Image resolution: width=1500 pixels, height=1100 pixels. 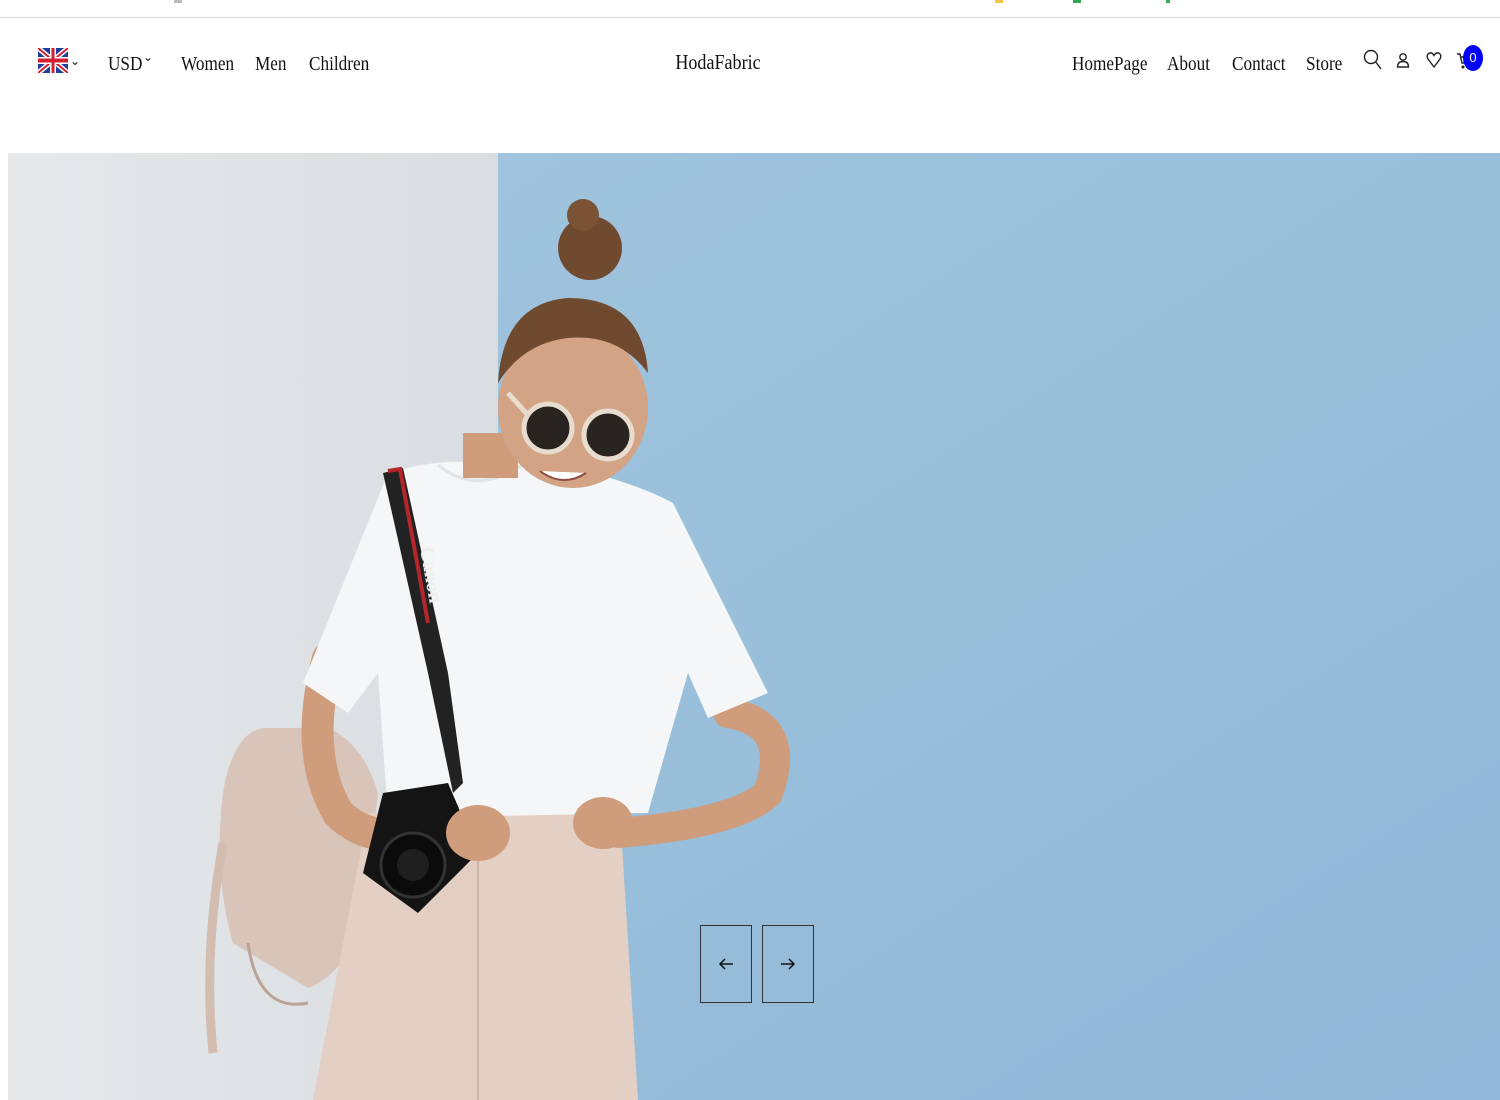 What do you see at coordinates (1109, 64) in the screenshot?
I see `nav-homepage: HomePage` at bounding box center [1109, 64].